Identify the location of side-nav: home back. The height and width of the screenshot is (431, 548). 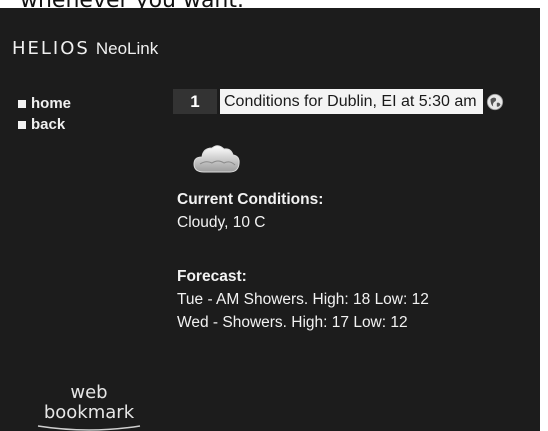
(44, 114).